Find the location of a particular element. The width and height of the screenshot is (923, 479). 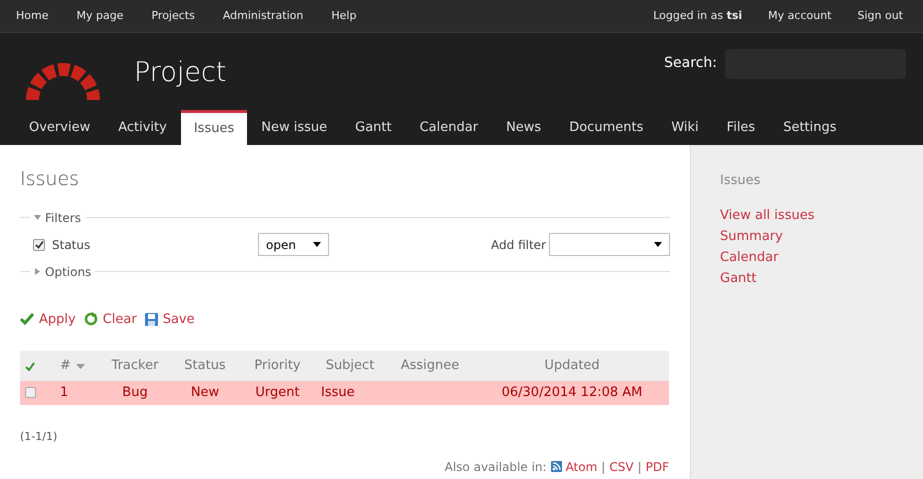

row-checkbox is located at coordinates (30, 392).